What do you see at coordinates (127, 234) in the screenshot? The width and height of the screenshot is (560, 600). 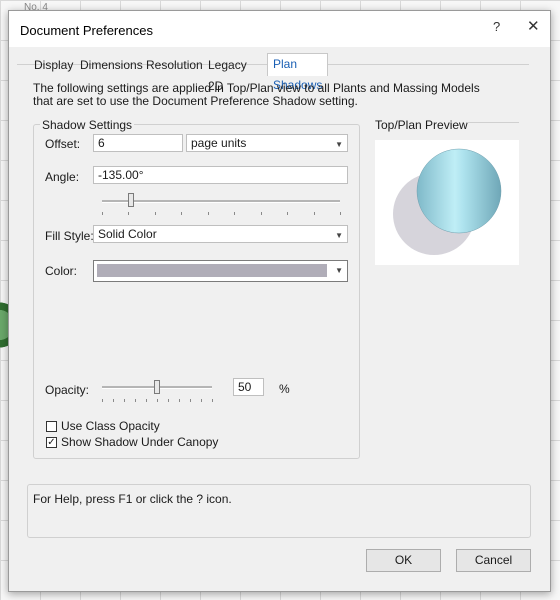 I see `fill-style-value: Solid Color` at bounding box center [127, 234].